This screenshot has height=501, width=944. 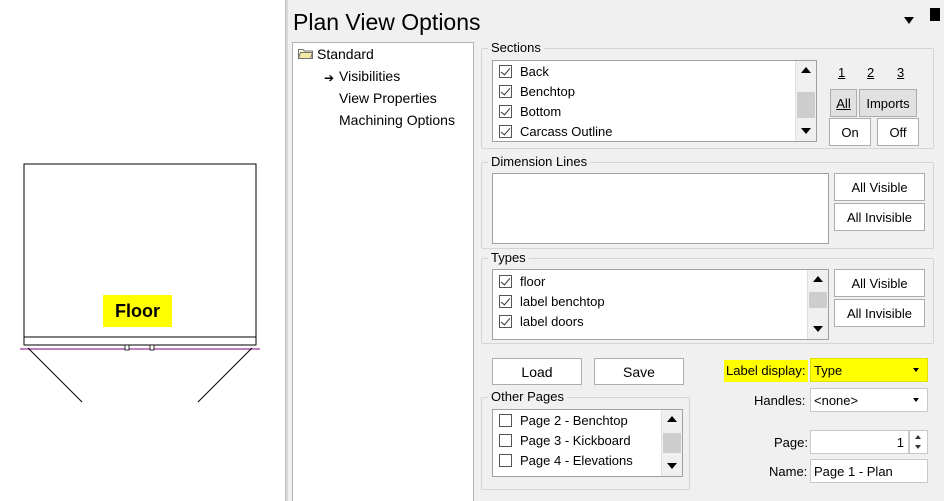 I want to click on page-link-2: 2, so click(x=870, y=72).